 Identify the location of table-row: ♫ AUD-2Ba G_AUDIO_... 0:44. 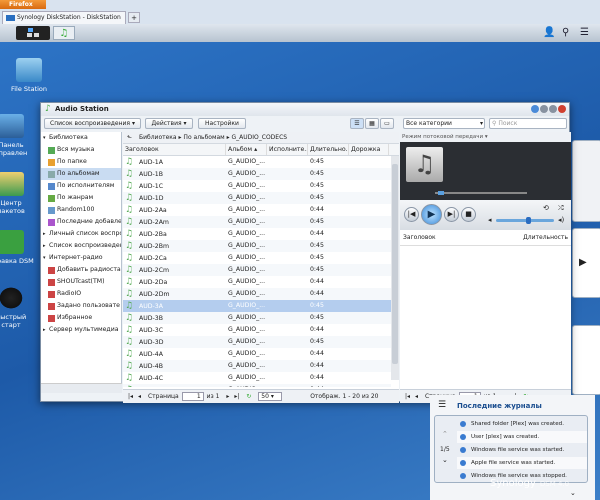
(257, 234).